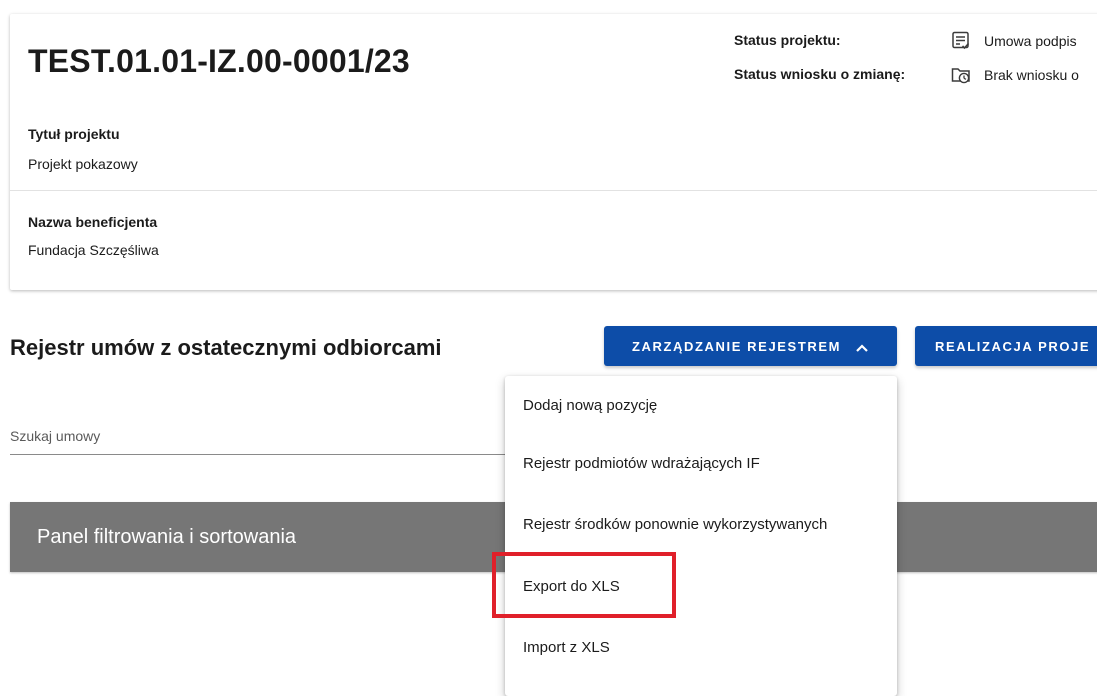  I want to click on manage-register-label: ZARZĄDZANIE REJESTREM, so click(736, 346).